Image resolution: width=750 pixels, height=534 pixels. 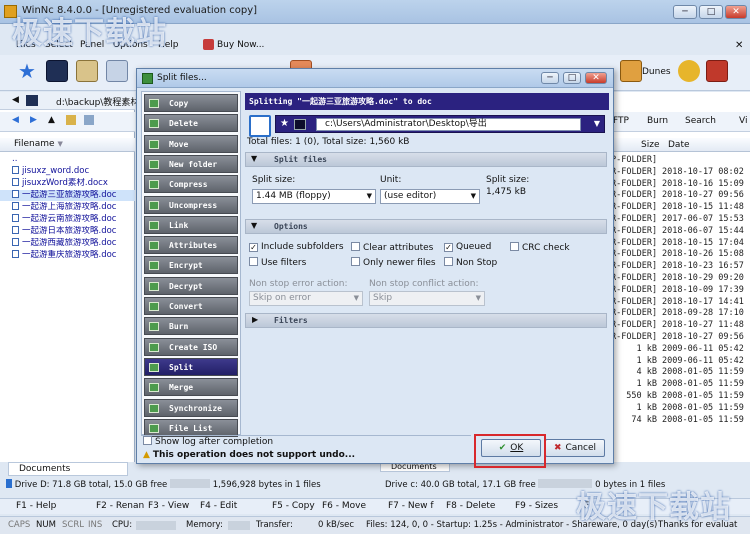 What do you see at coordinates (191, 143) in the screenshot?
I see `command-move: Move` at bounding box center [191, 143].